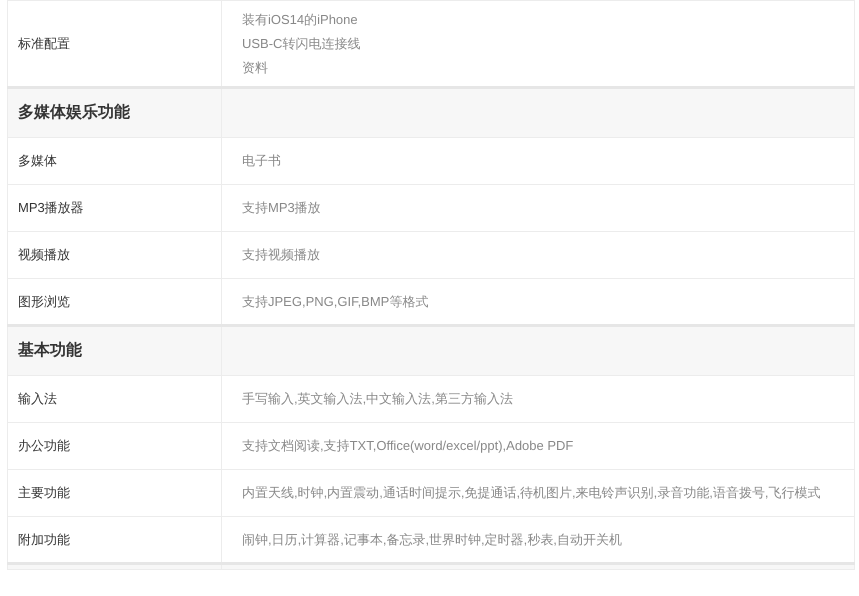 This screenshot has height=596, width=859. I want to click on spec-label: 主要功能, so click(44, 492).